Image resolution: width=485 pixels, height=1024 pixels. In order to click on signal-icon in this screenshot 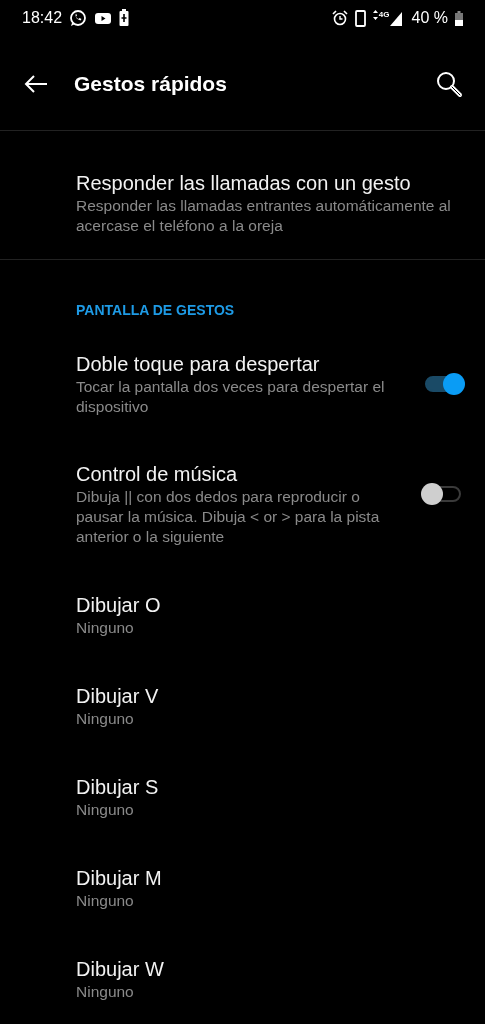, I will do `click(395, 18)`.